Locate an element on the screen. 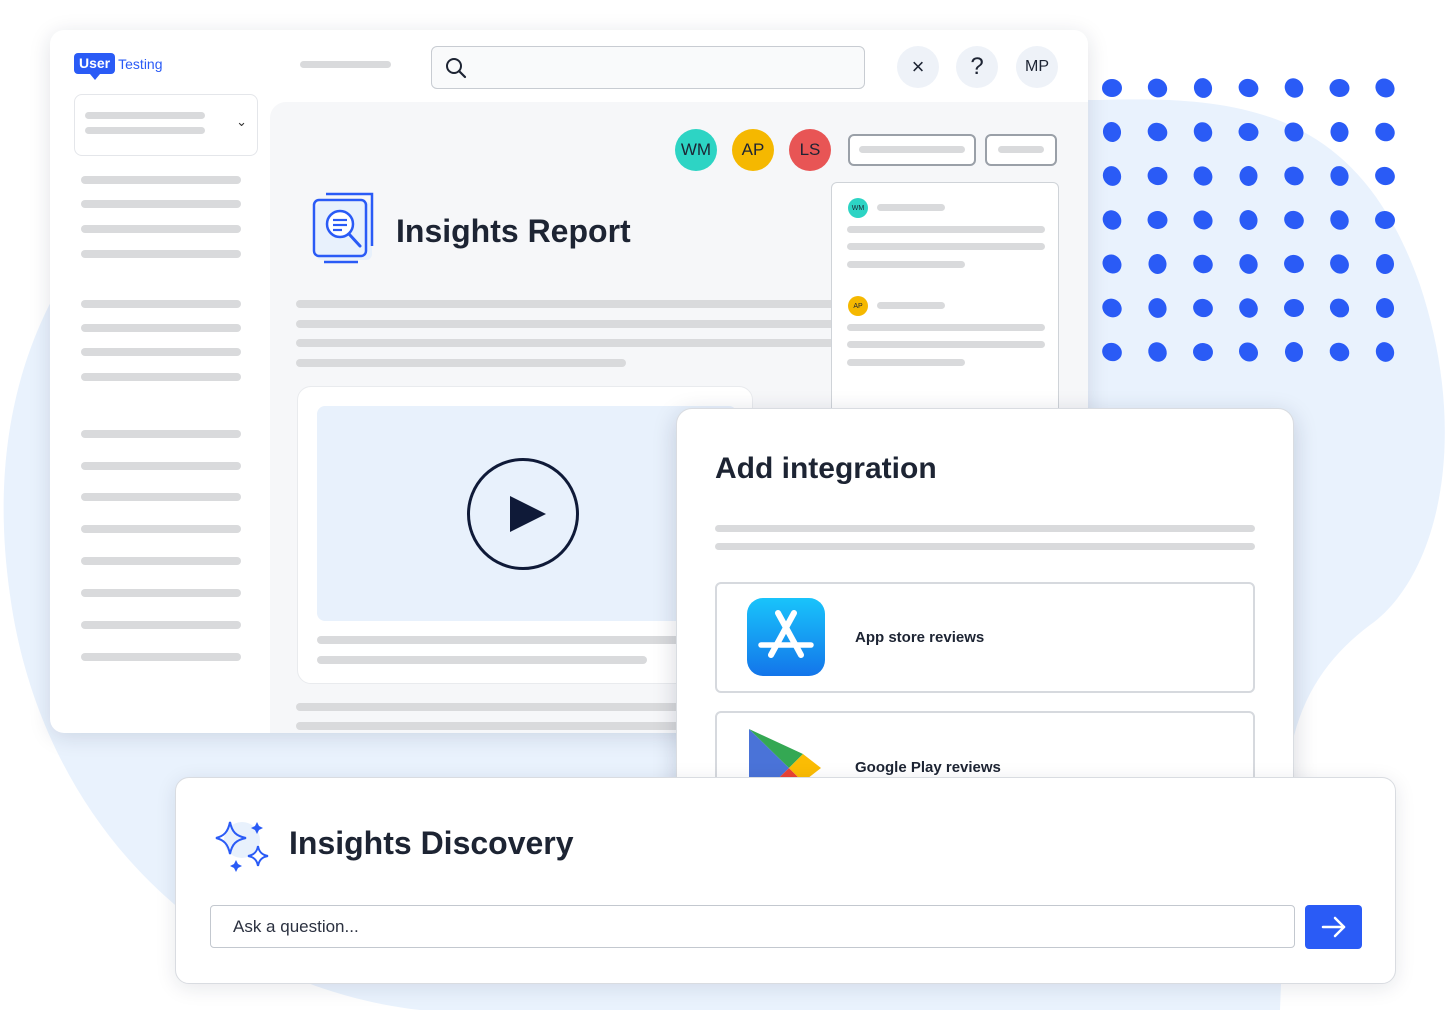 The image size is (1450, 1024). play-button is located at coordinates (523, 514).